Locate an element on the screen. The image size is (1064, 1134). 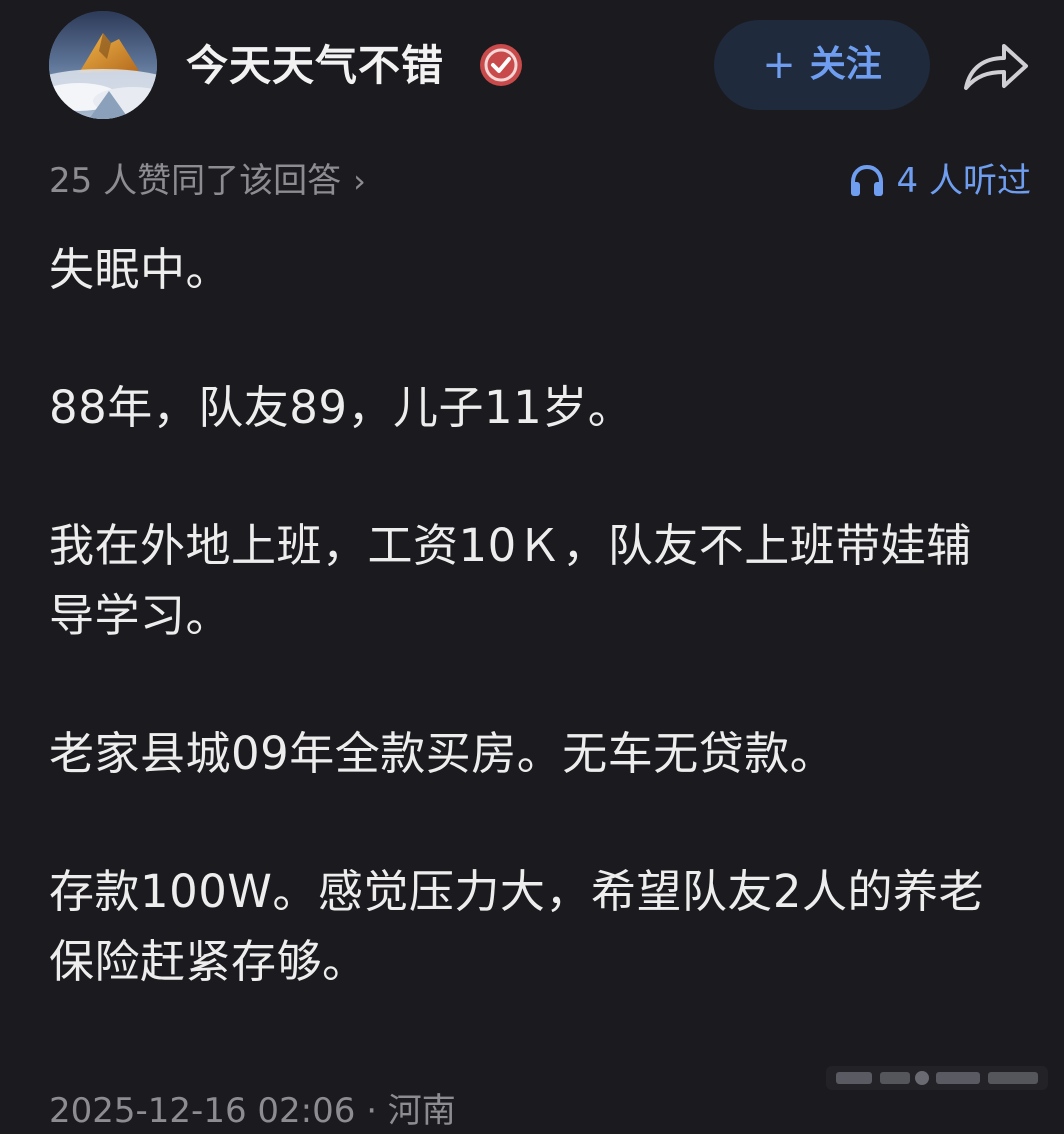
answer-header: 今天天气不错 + 关注 is located at coordinates (532, 67).